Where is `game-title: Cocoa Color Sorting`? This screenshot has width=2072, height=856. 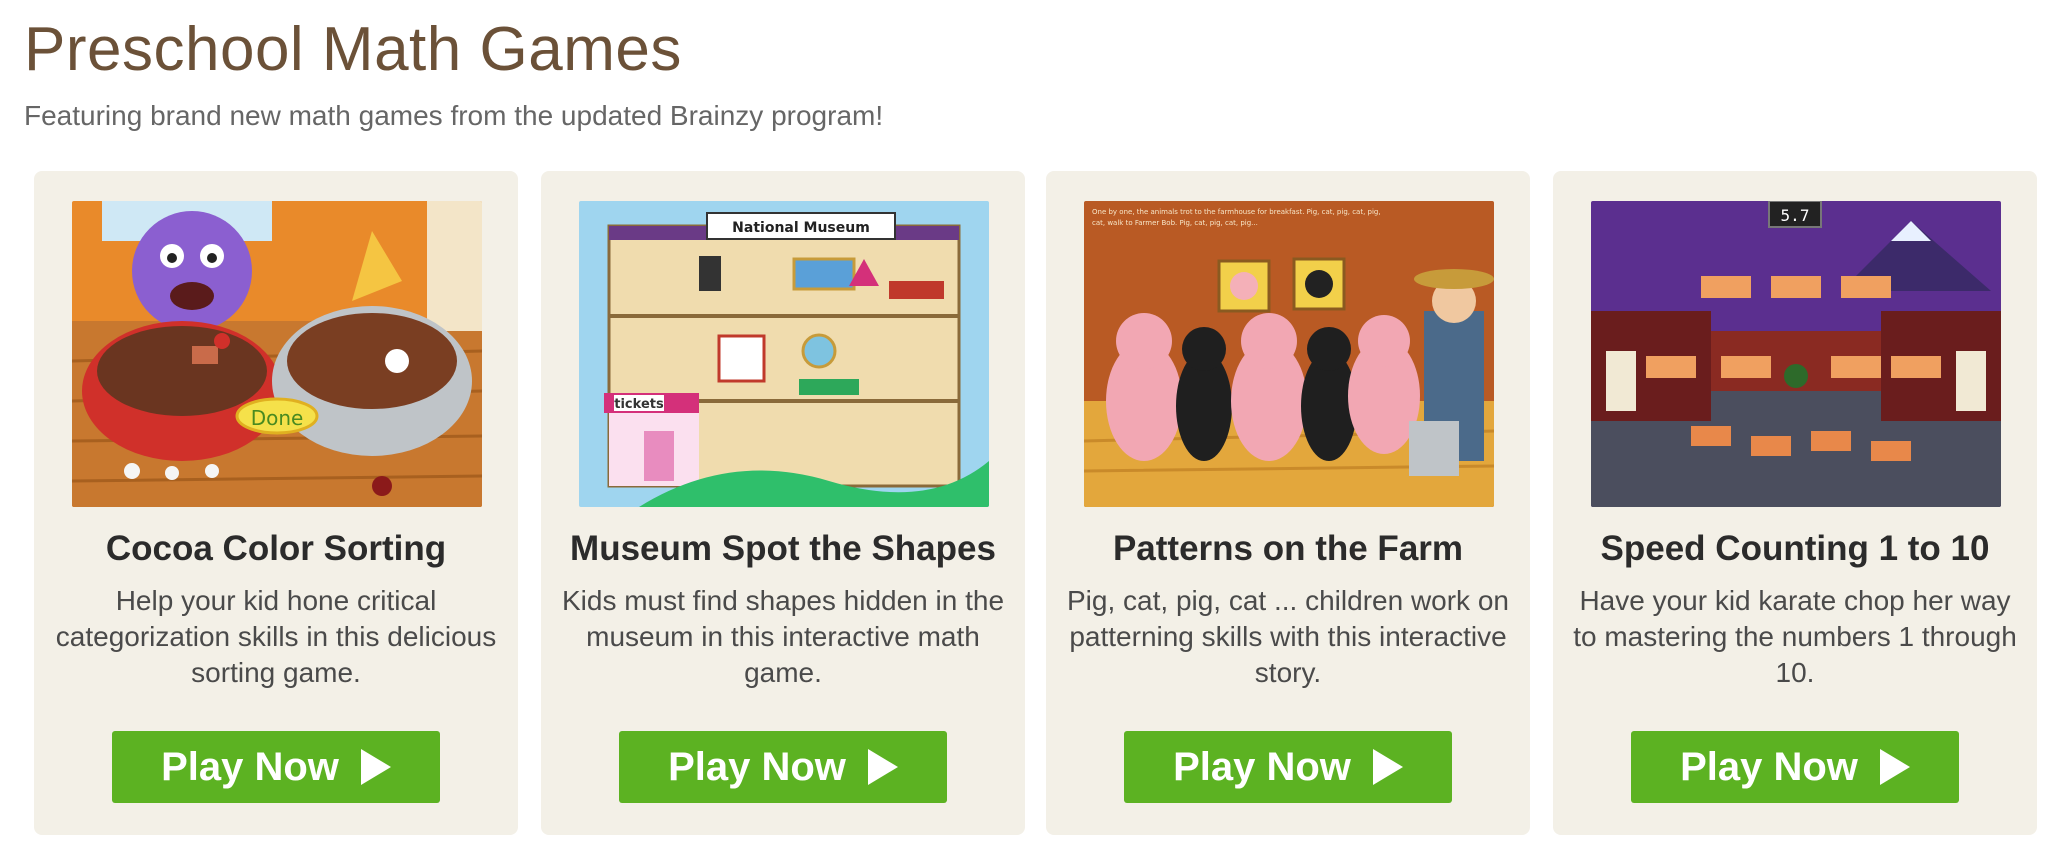
game-title: Cocoa Color Sorting is located at coordinates (276, 549).